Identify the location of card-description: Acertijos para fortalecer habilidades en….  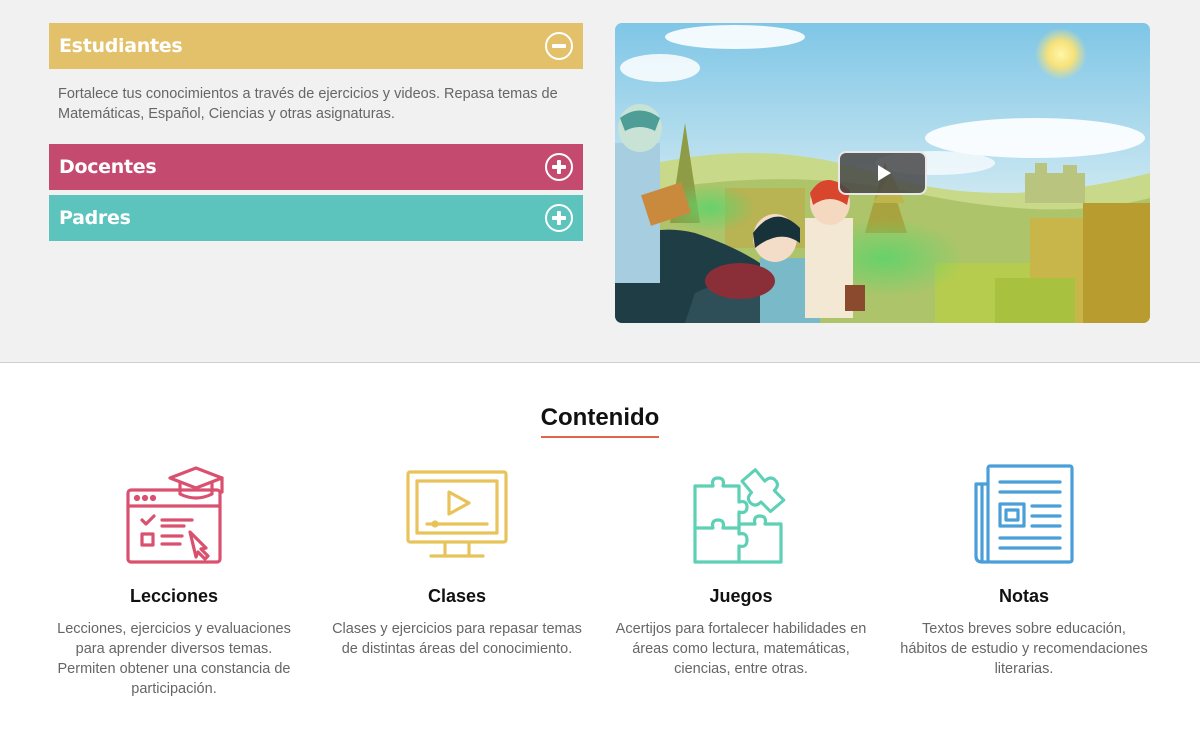
(741, 649).